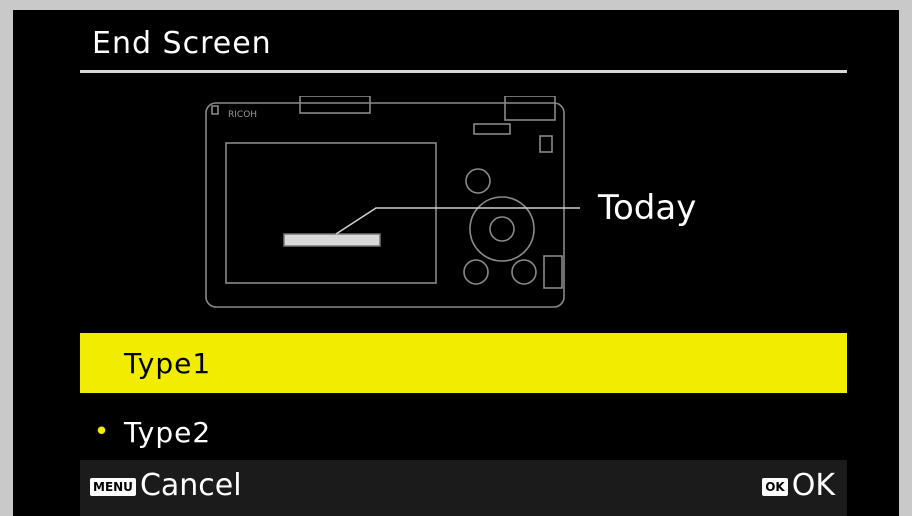  What do you see at coordinates (813, 485) in the screenshot?
I see `ok-label: OK` at bounding box center [813, 485].